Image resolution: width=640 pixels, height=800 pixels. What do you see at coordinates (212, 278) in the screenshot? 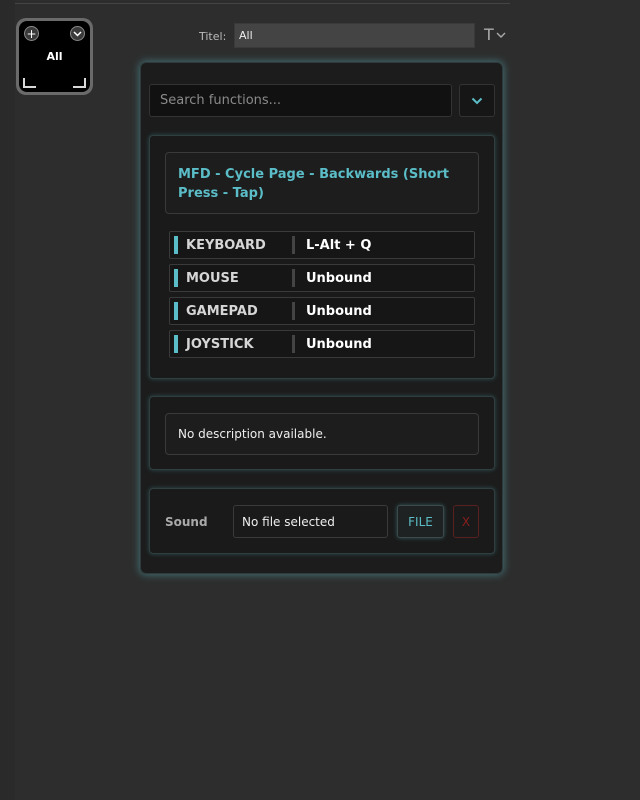
I see `binding-device: MOUSE` at bounding box center [212, 278].